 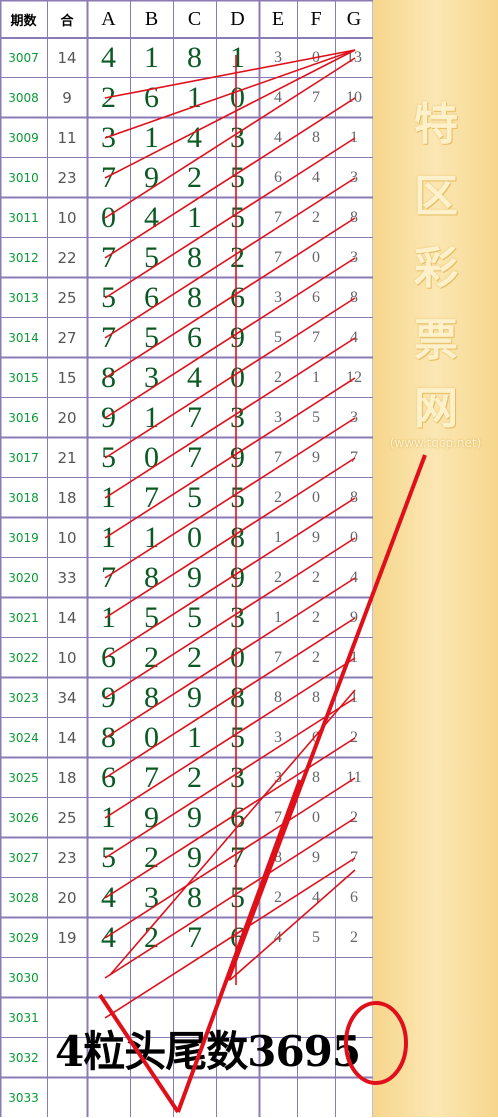 I want to click on period-cell: 3015, so click(x=23, y=378).